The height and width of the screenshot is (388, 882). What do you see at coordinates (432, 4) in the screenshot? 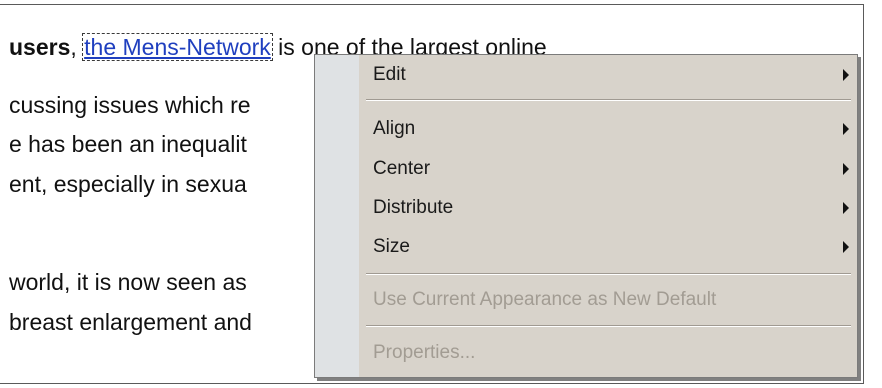
I see `page-border-top` at bounding box center [432, 4].